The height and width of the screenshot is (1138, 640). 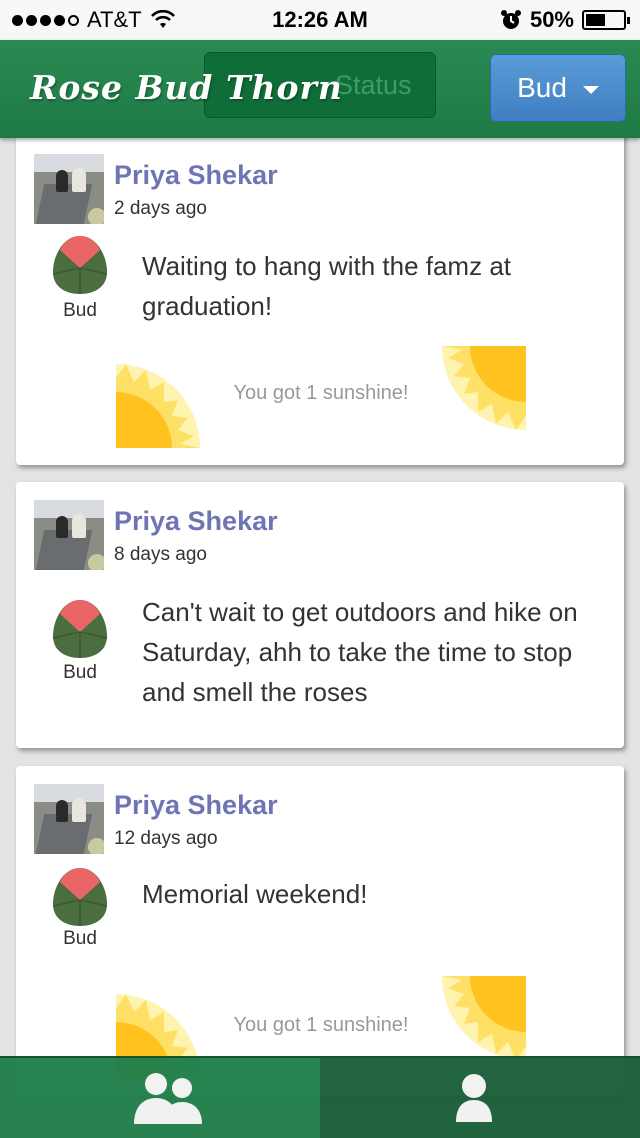 What do you see at coordinates (168, 1098) in the screenshot?
I see `group-icon` at bounding box center [168, 1098].